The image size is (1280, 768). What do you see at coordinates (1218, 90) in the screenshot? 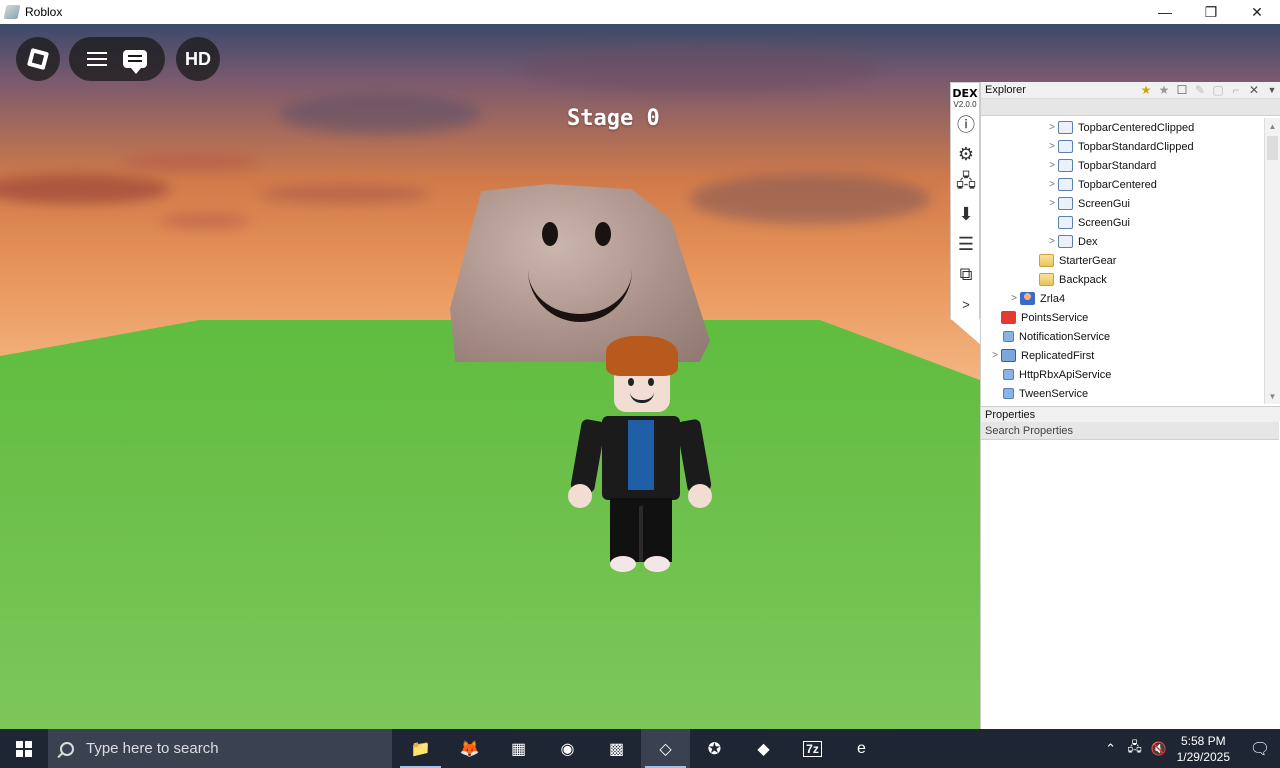
I see `maximize-icon: ▢` at bounding box center [1218, 90].